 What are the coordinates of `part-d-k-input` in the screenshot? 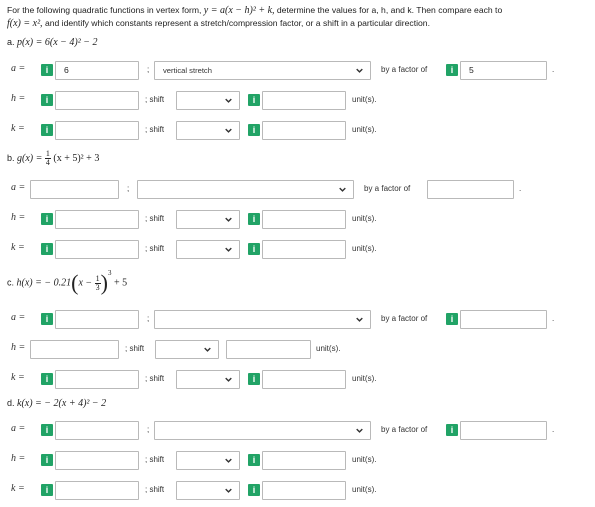 It's located at (97, 490).